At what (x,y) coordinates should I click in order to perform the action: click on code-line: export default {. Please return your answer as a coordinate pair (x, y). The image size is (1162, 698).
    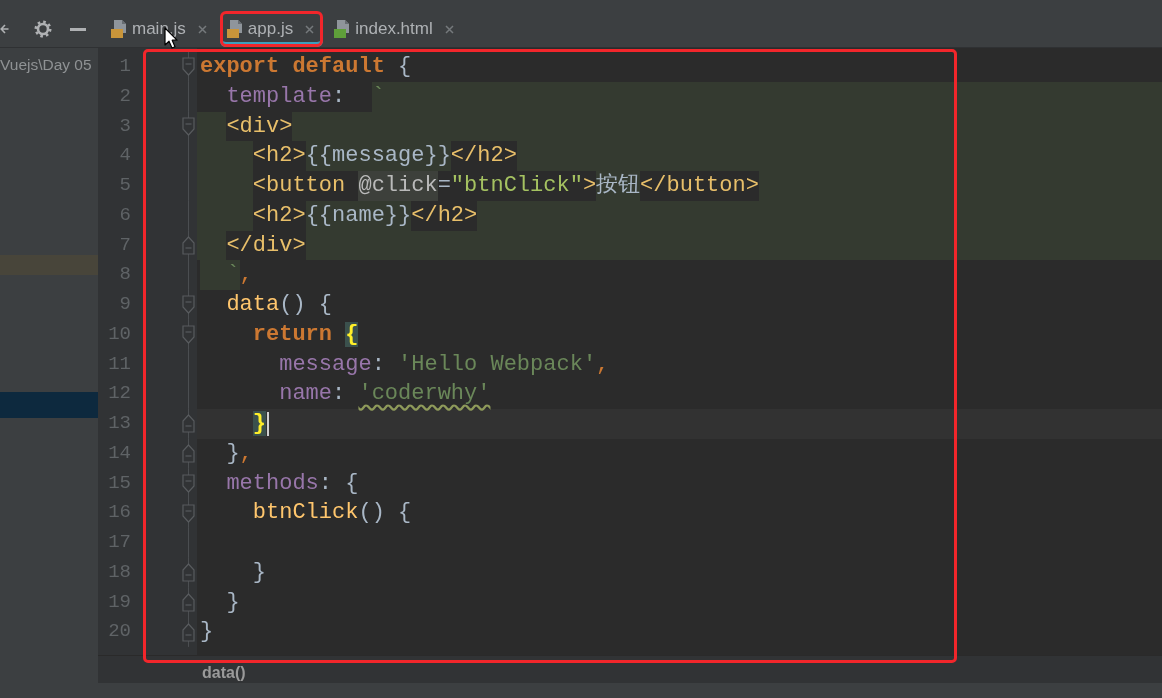
    Looking at the image, I should click on (306, 67).